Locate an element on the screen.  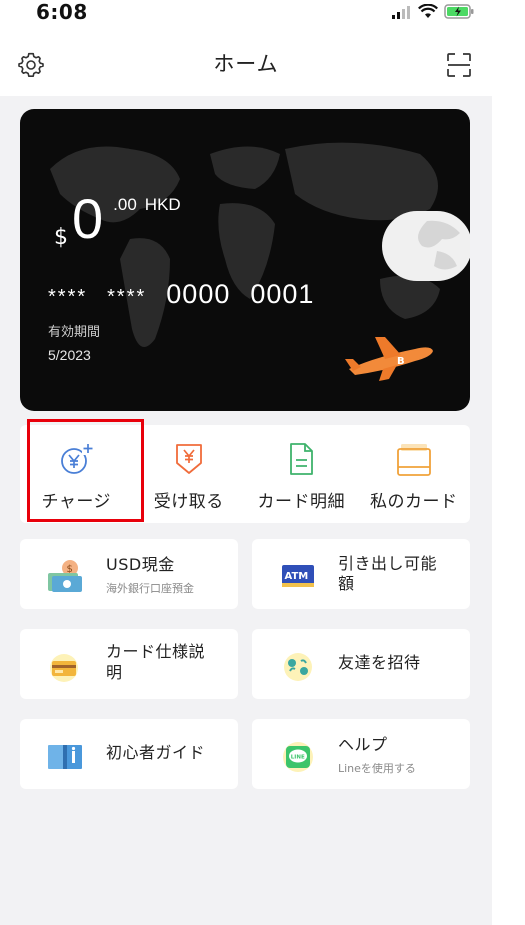
svg-text: LINE is located at coordinates (298, 758).